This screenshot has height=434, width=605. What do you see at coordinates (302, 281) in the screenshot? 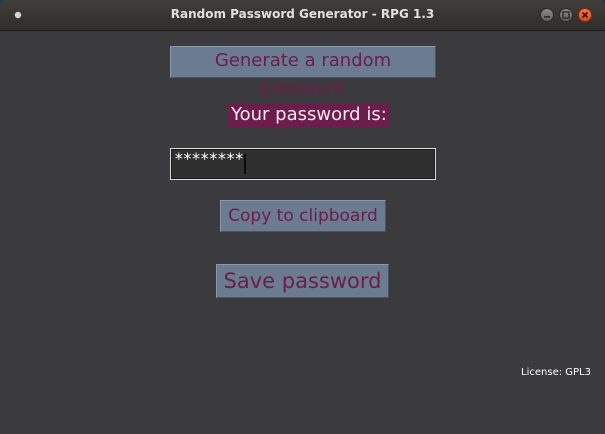
I see `save-password-button: Save password` at bounding box center [302, 281].